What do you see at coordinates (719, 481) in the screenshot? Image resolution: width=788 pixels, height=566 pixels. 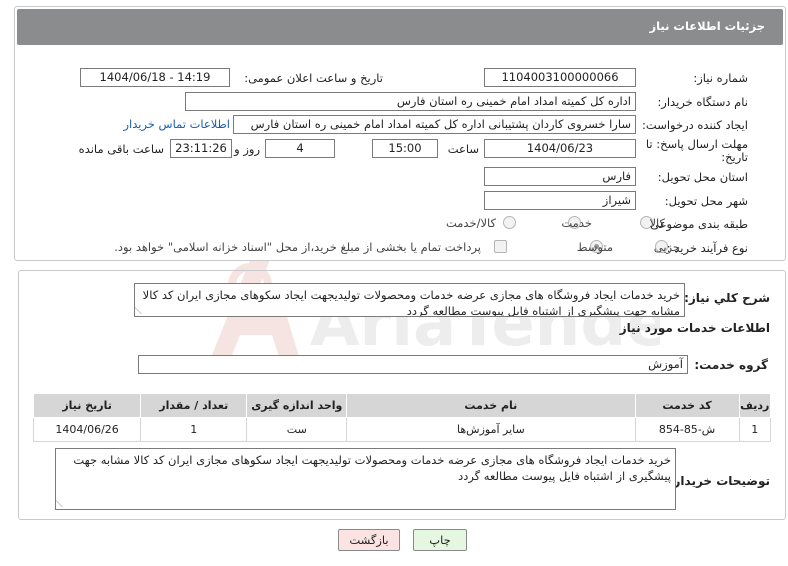 I see `buyer-notes-label: توضیحات خریدار:` at bounding box center [719, 481].